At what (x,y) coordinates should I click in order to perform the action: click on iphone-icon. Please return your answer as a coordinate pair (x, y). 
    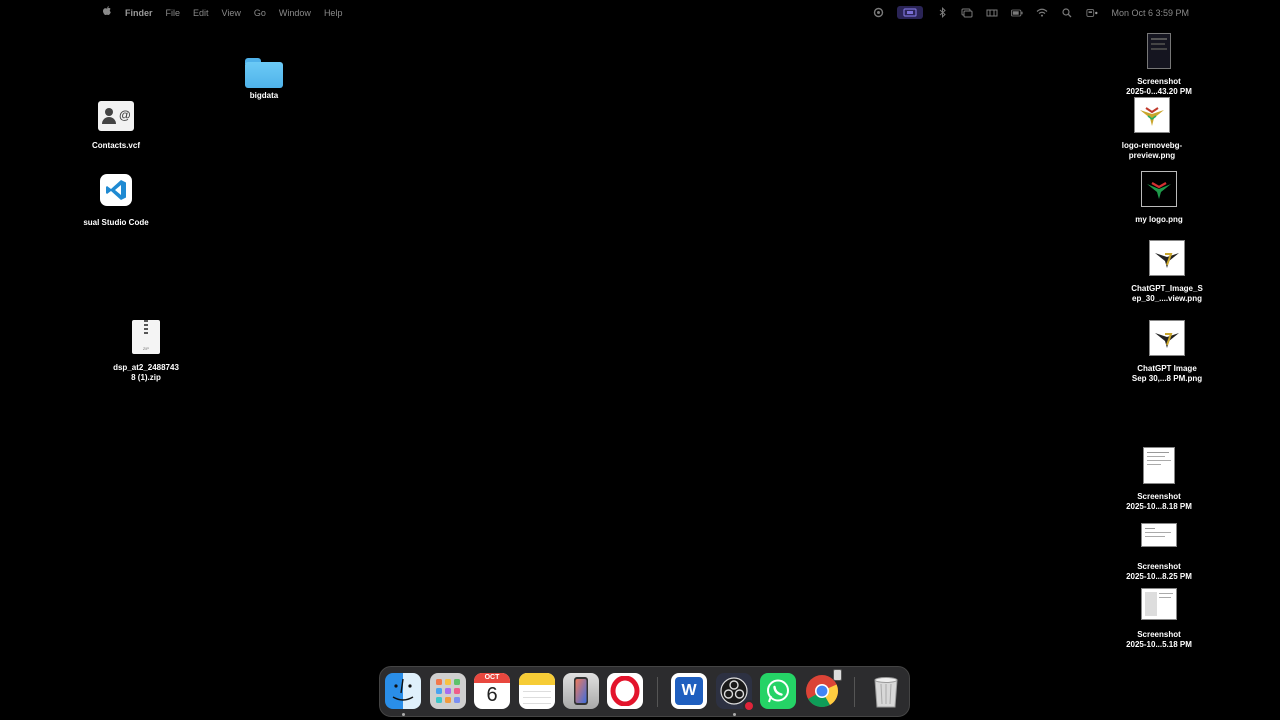
    Looking at the image, I should click on (581, 691).